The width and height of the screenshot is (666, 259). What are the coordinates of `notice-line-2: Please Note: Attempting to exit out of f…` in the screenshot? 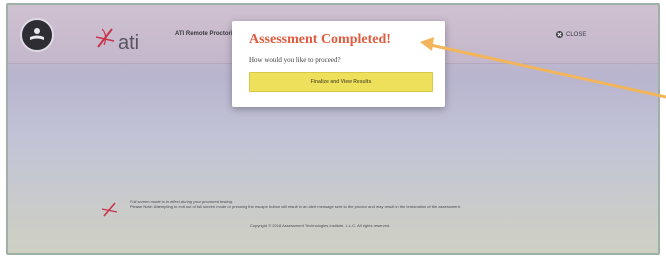 It's located at (295, 206).